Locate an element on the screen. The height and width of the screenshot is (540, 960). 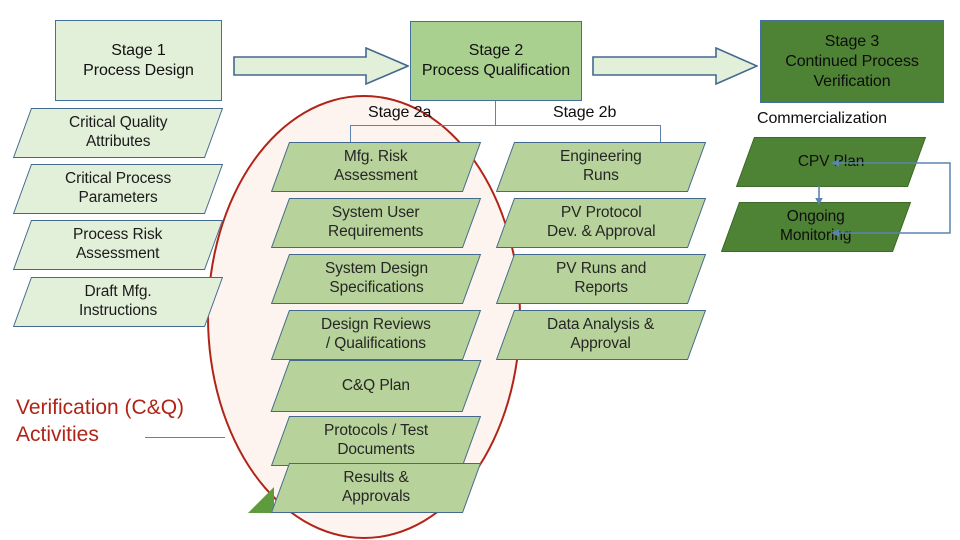
stage1-item-critical-quality-attributes: Critical Quality Attributes is located at coordinates (118, 133).